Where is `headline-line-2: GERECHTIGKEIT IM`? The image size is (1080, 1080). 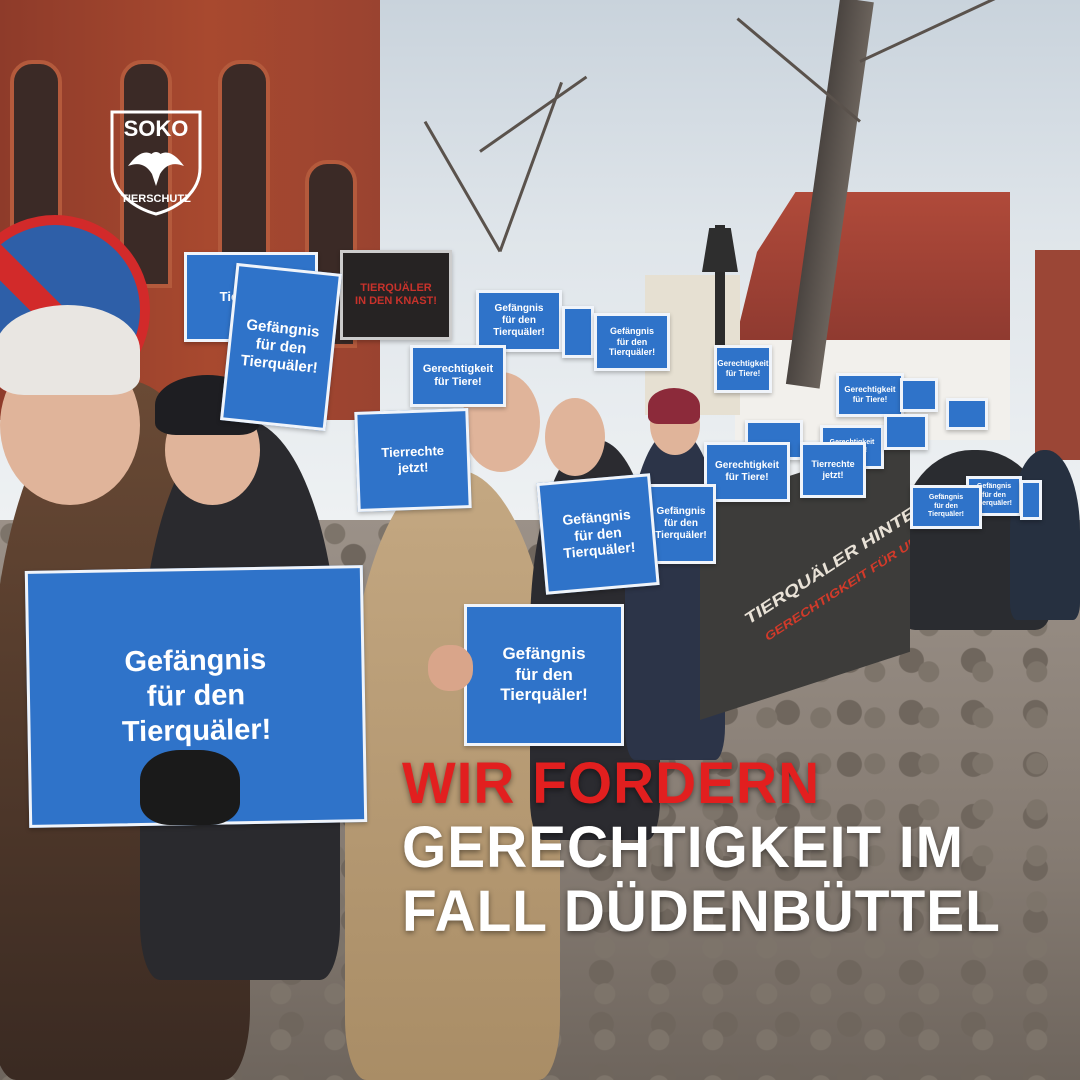
headline-line-2: GERECHTIGKEIT IM is located at coordinates (683, 847).